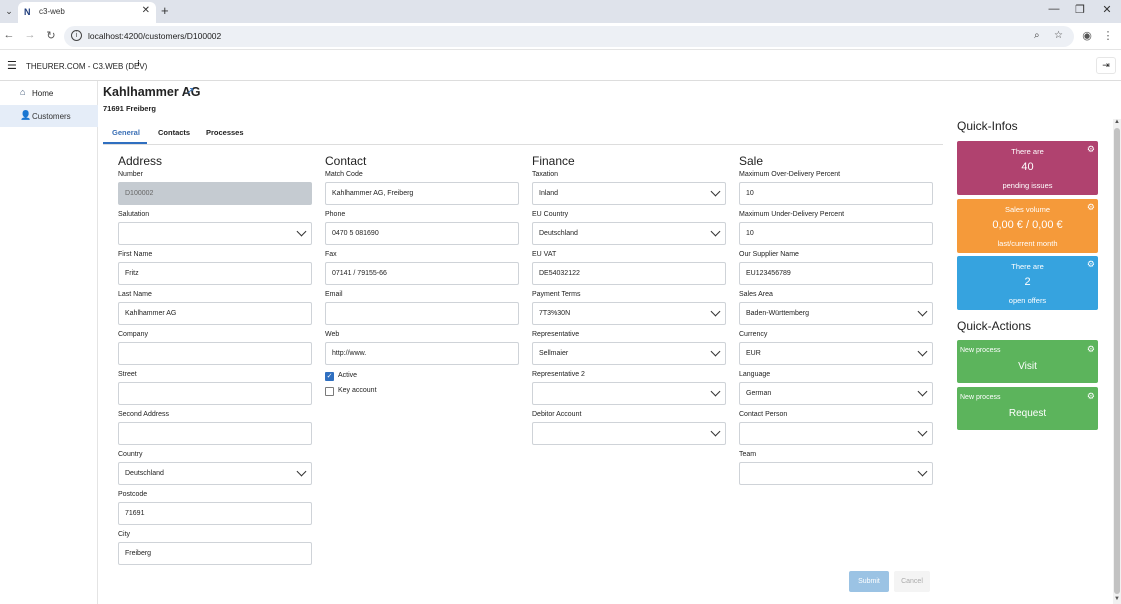  What do you see at coordinates (1107, 9) in the screenshot?
I see `window-close-icon: ✕` at bounding box center [1107, 9].